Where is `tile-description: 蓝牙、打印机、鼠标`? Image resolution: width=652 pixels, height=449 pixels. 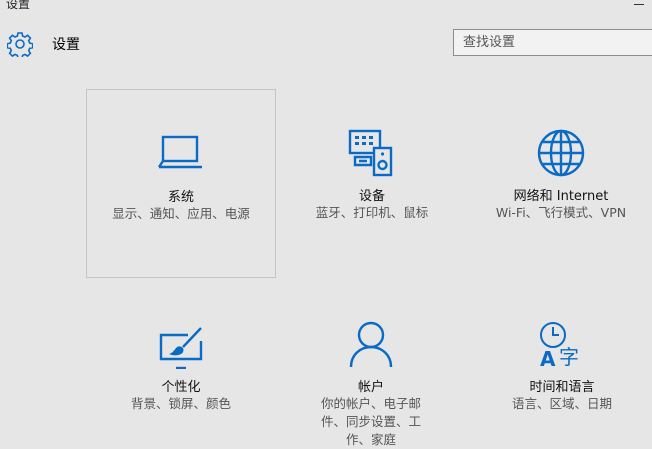 tile-description: 蓝牙、打印机、鼠标 is located at coordinates (372, 212).